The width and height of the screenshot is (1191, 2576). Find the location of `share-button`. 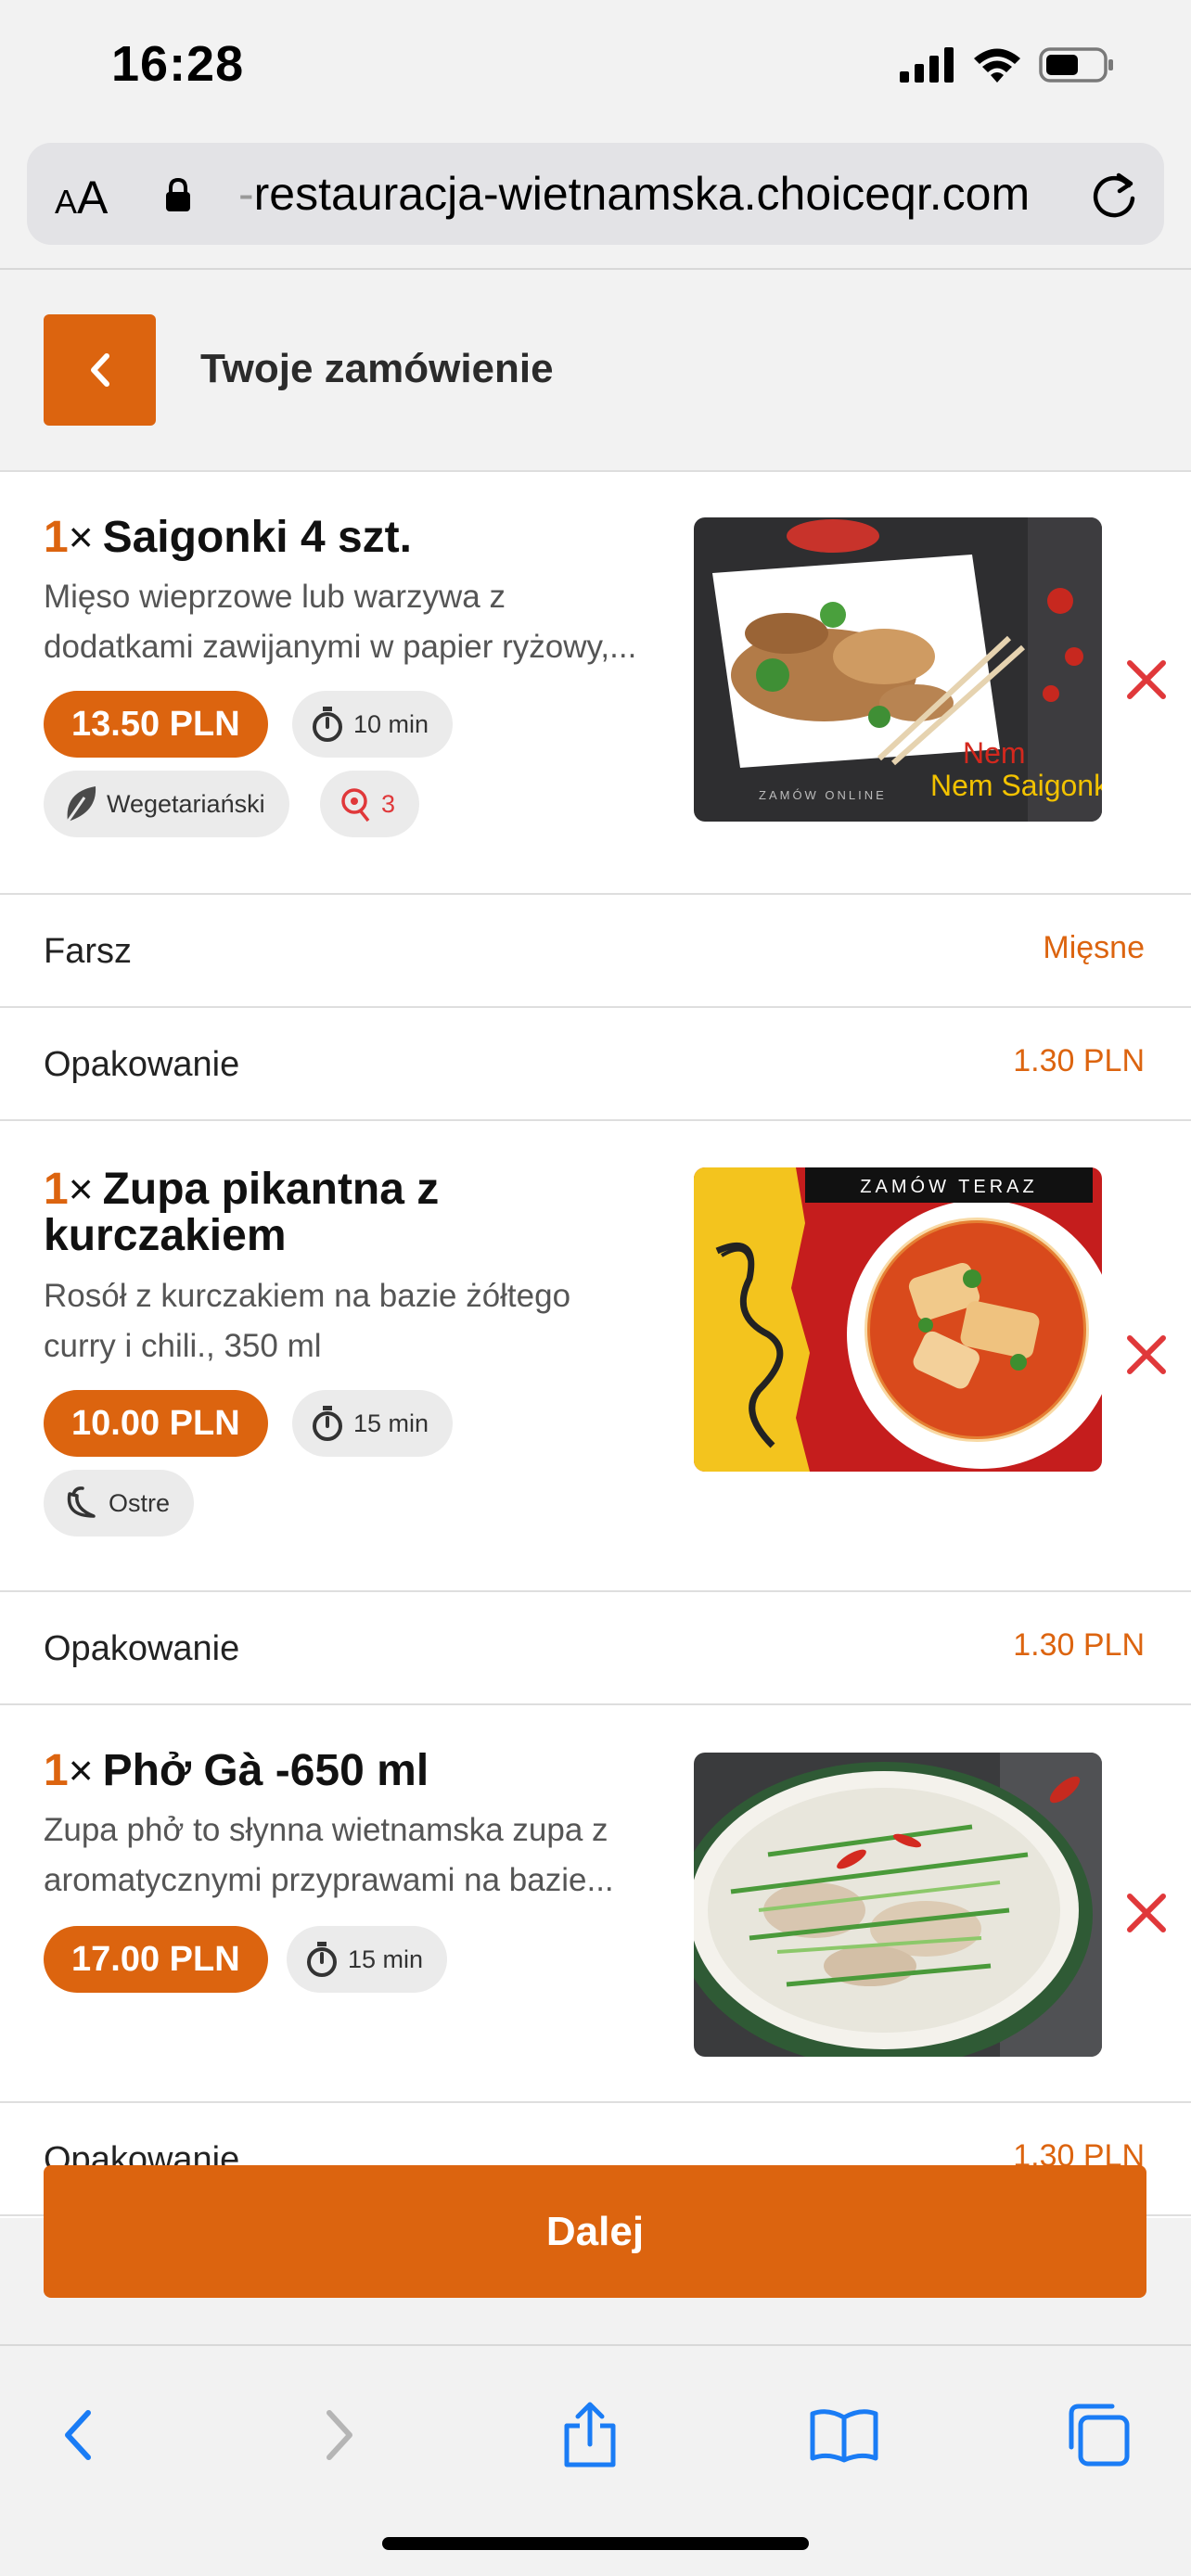

share-button is located at coordinates (590, 2435).